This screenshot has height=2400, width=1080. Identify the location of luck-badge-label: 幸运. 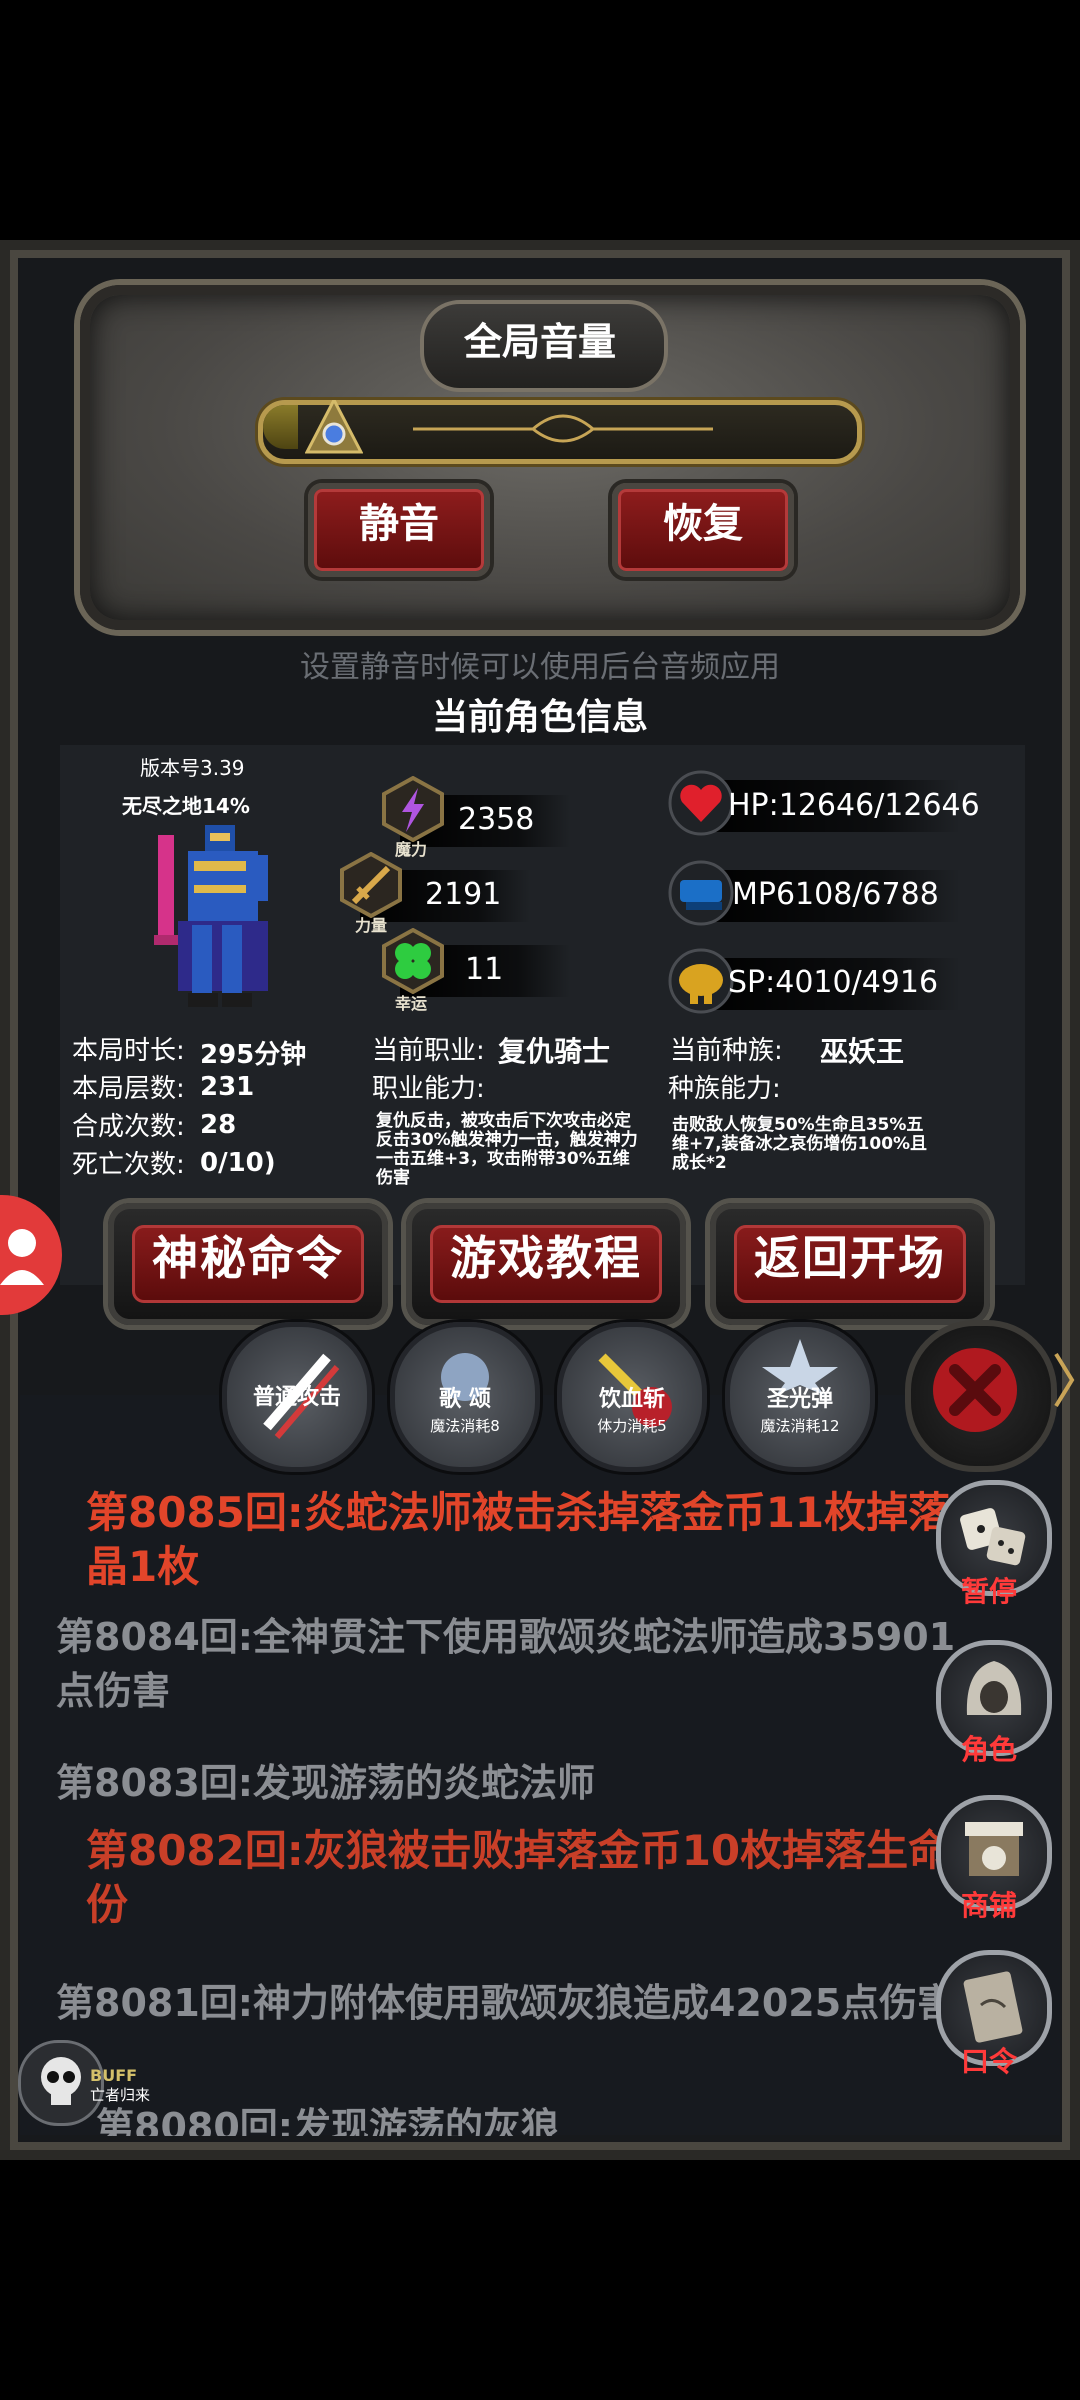
(411, 1003).